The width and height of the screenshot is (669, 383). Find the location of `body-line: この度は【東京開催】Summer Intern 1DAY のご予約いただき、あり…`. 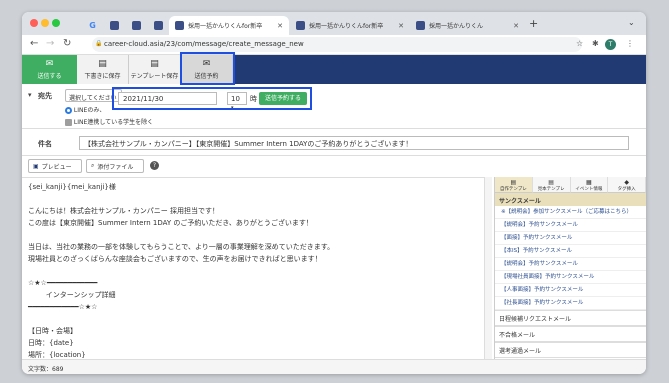

body-line: この度は【東京開催】Summer Intern 1DAY のご予約いただき、あり… is located at coordinates (170, 223).